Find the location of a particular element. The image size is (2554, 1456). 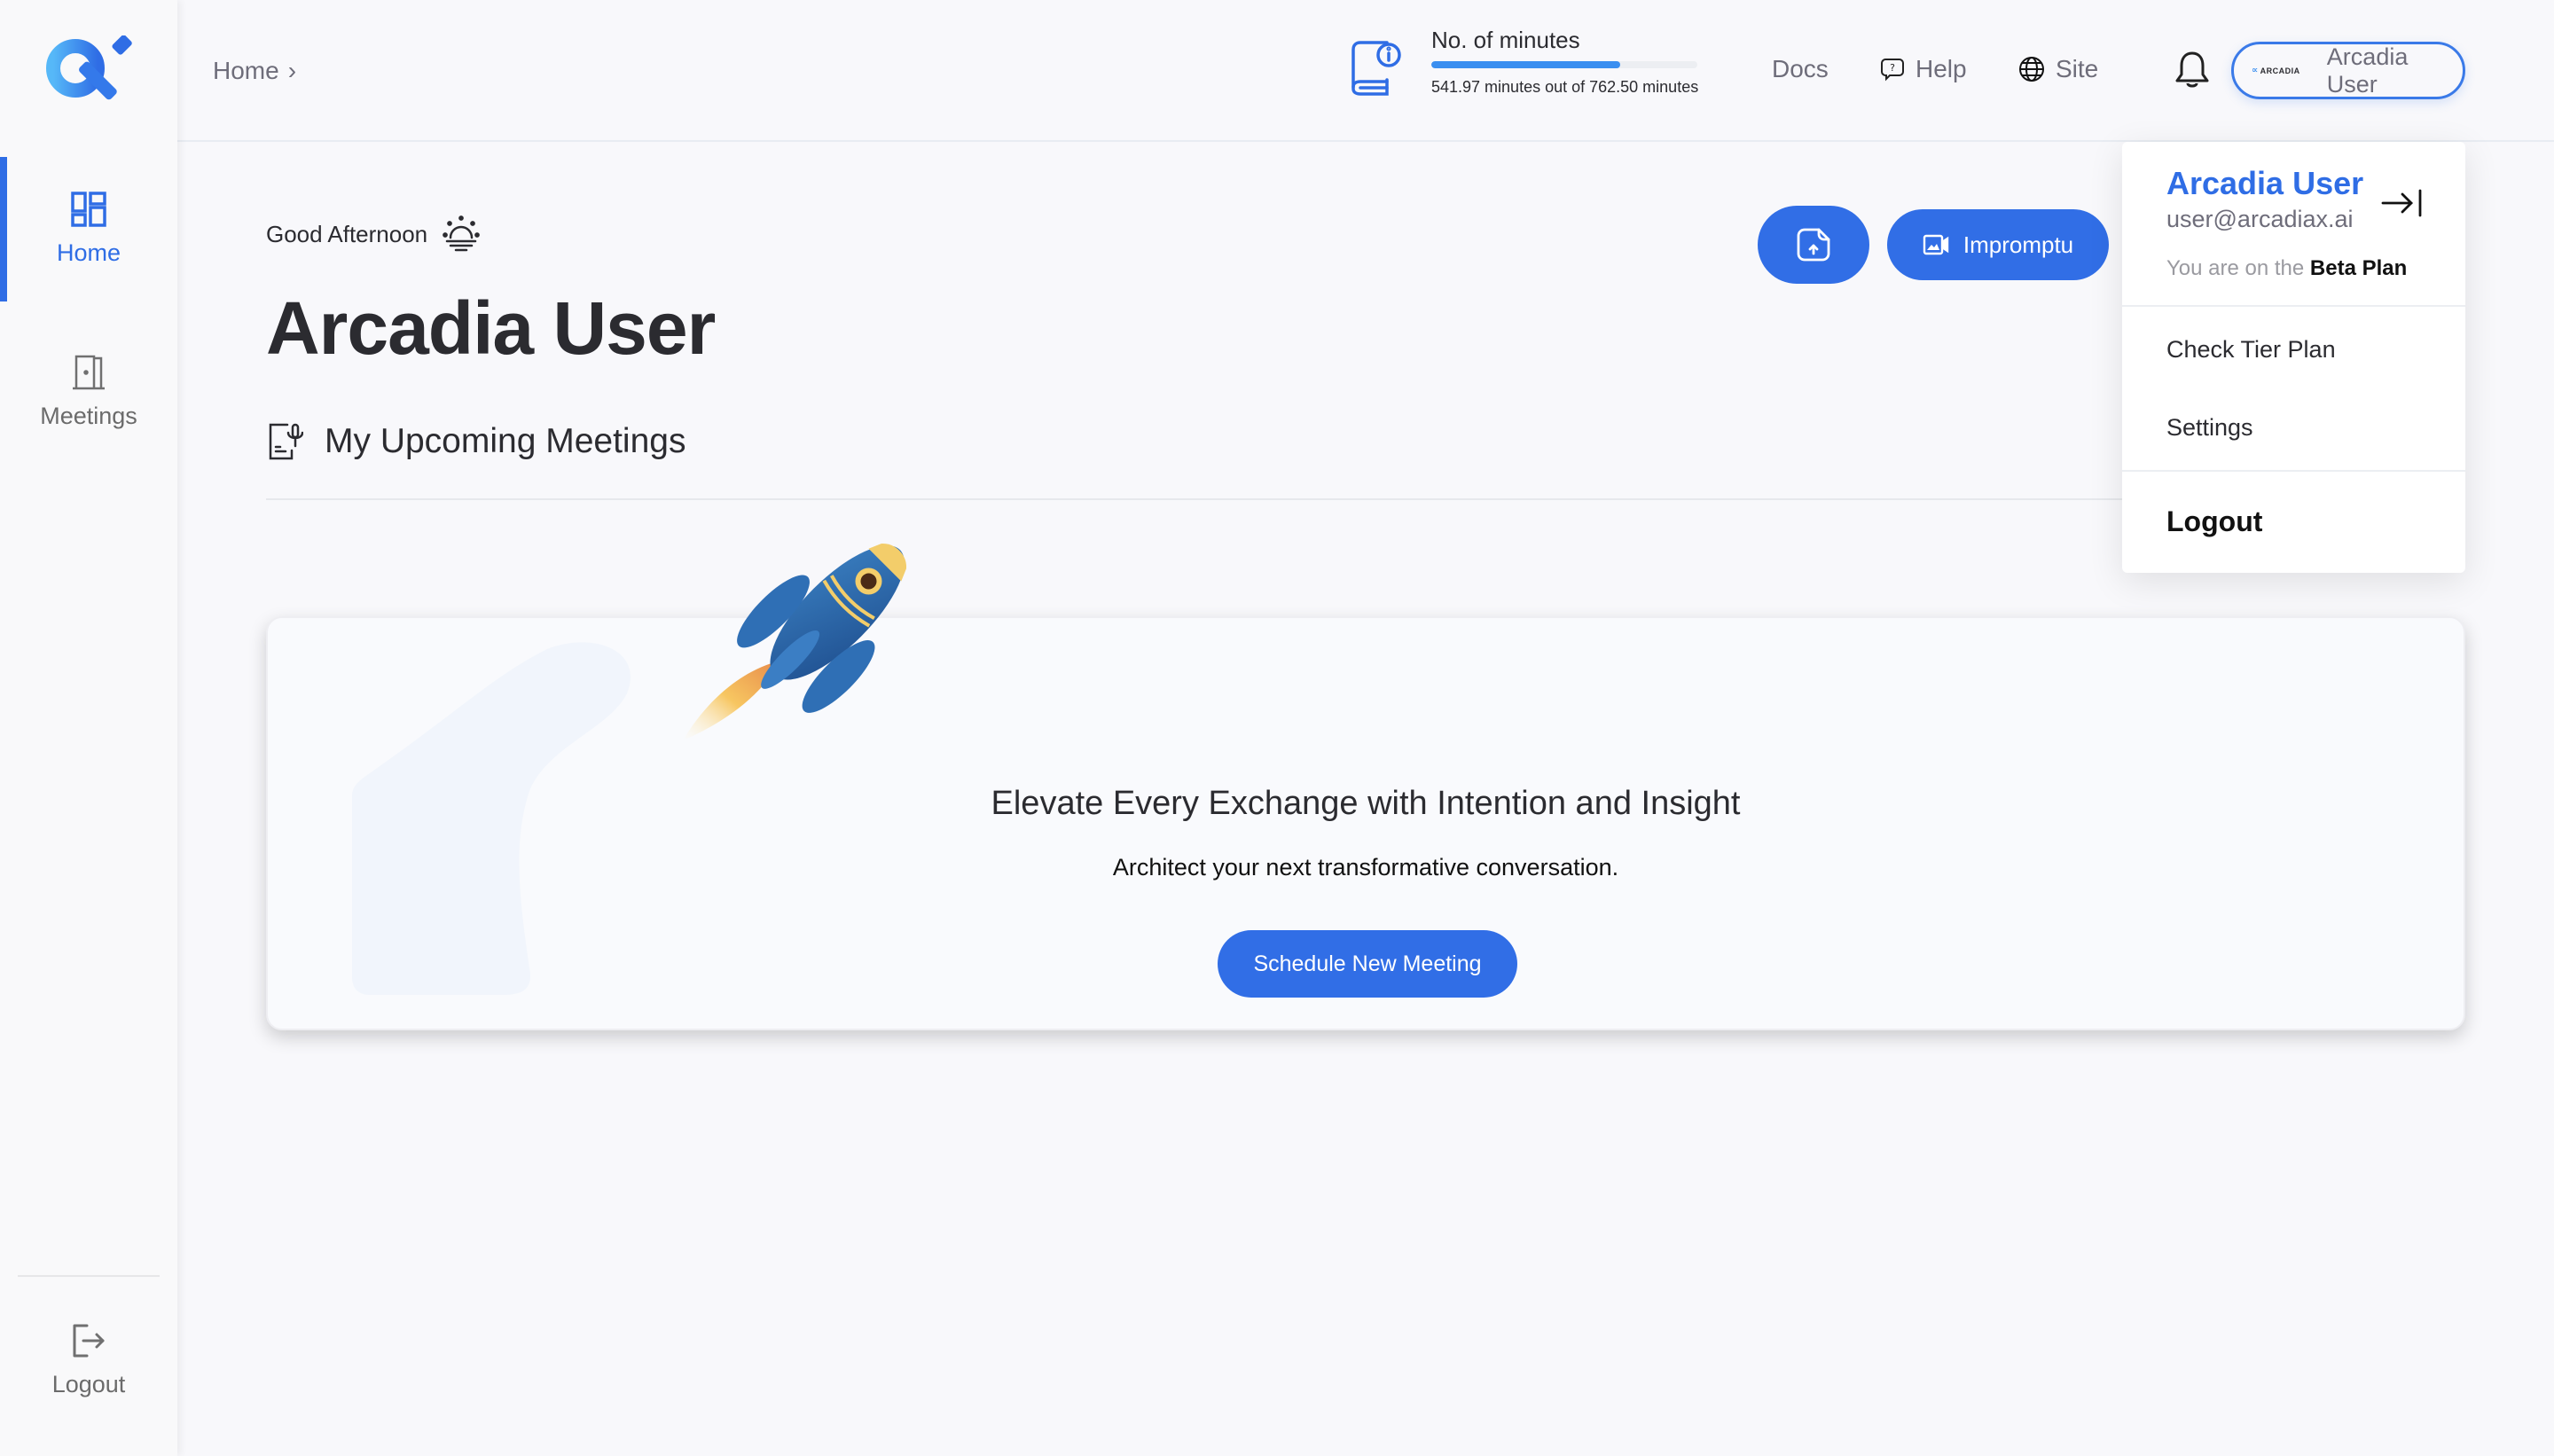

menu-item-logout: Logout is located at coordinates (2293, 521).